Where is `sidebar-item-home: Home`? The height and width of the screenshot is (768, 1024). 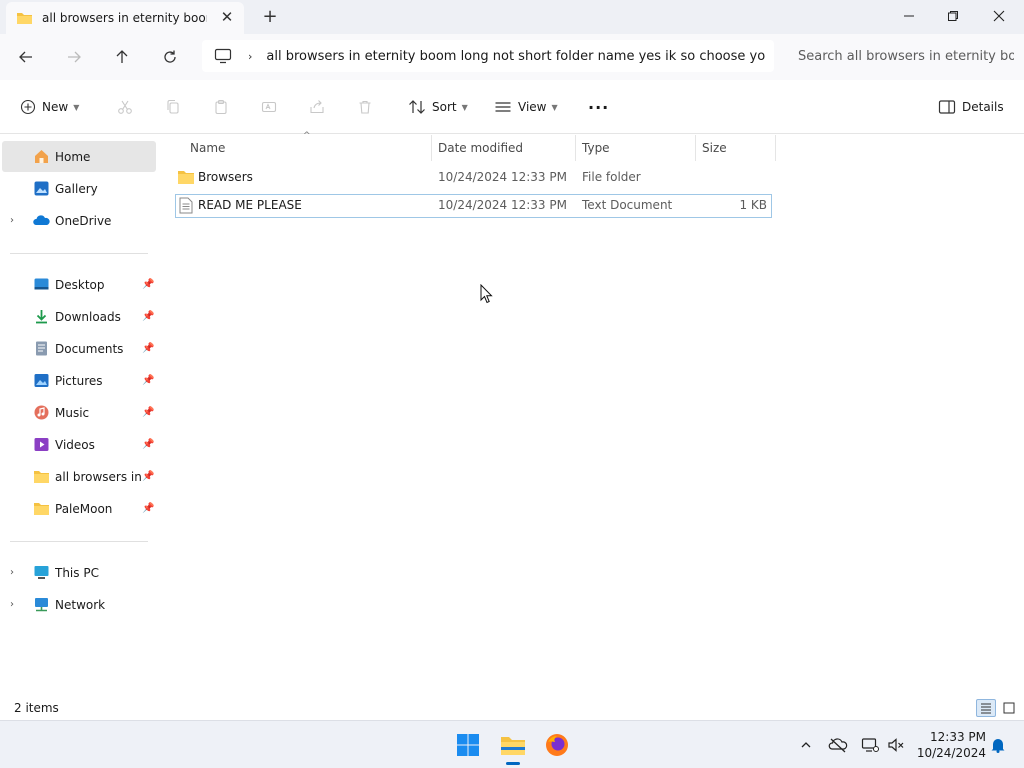 sidebar-item-home: Home is located at coordinates (79, 156).